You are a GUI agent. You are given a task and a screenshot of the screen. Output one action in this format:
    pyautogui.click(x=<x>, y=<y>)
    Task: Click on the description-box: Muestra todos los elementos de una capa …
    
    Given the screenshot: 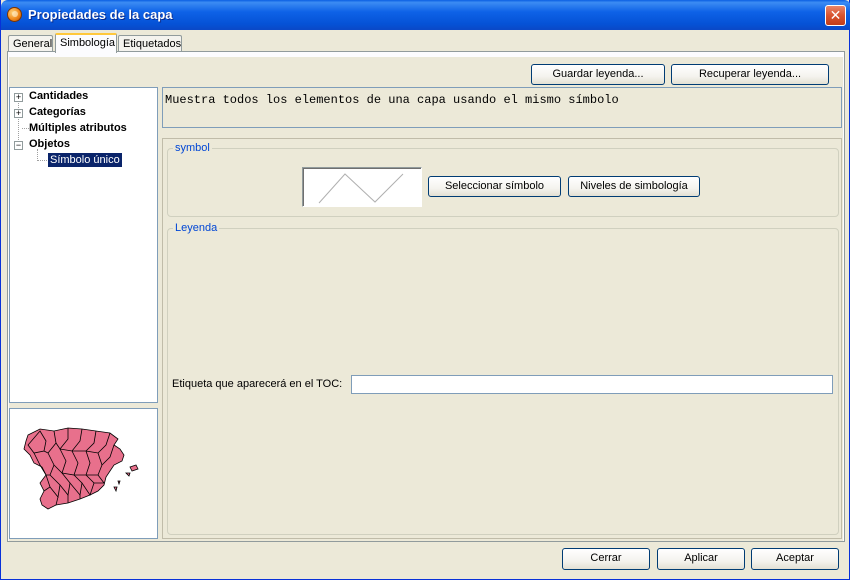 What is the action you would take?
    pyautogui.click(x=502, y=107)
    